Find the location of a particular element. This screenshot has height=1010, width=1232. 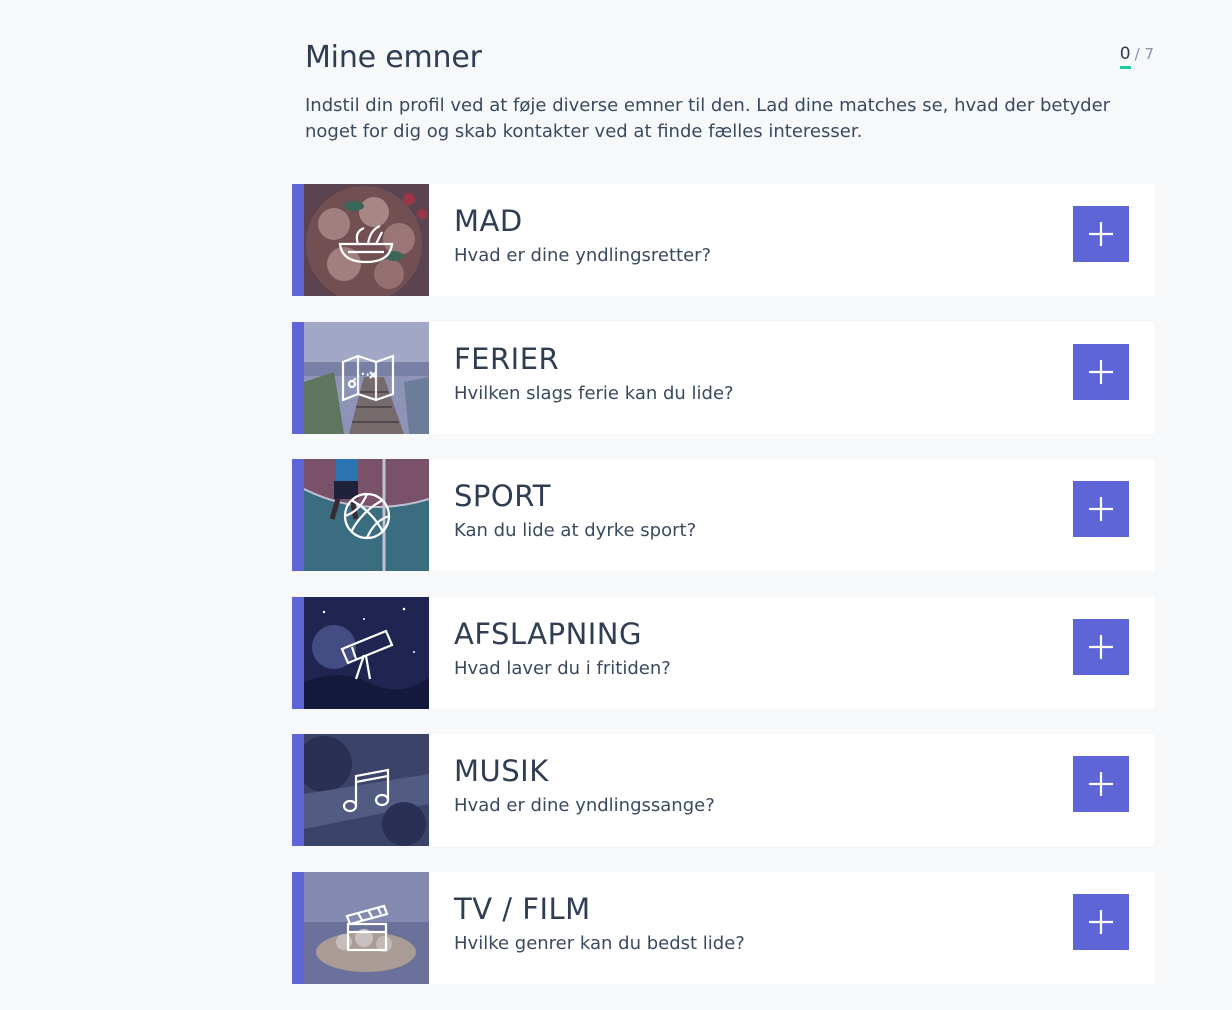

topic-question: Hvad er dine yndlingssange? is located at coordinates (584, 806).